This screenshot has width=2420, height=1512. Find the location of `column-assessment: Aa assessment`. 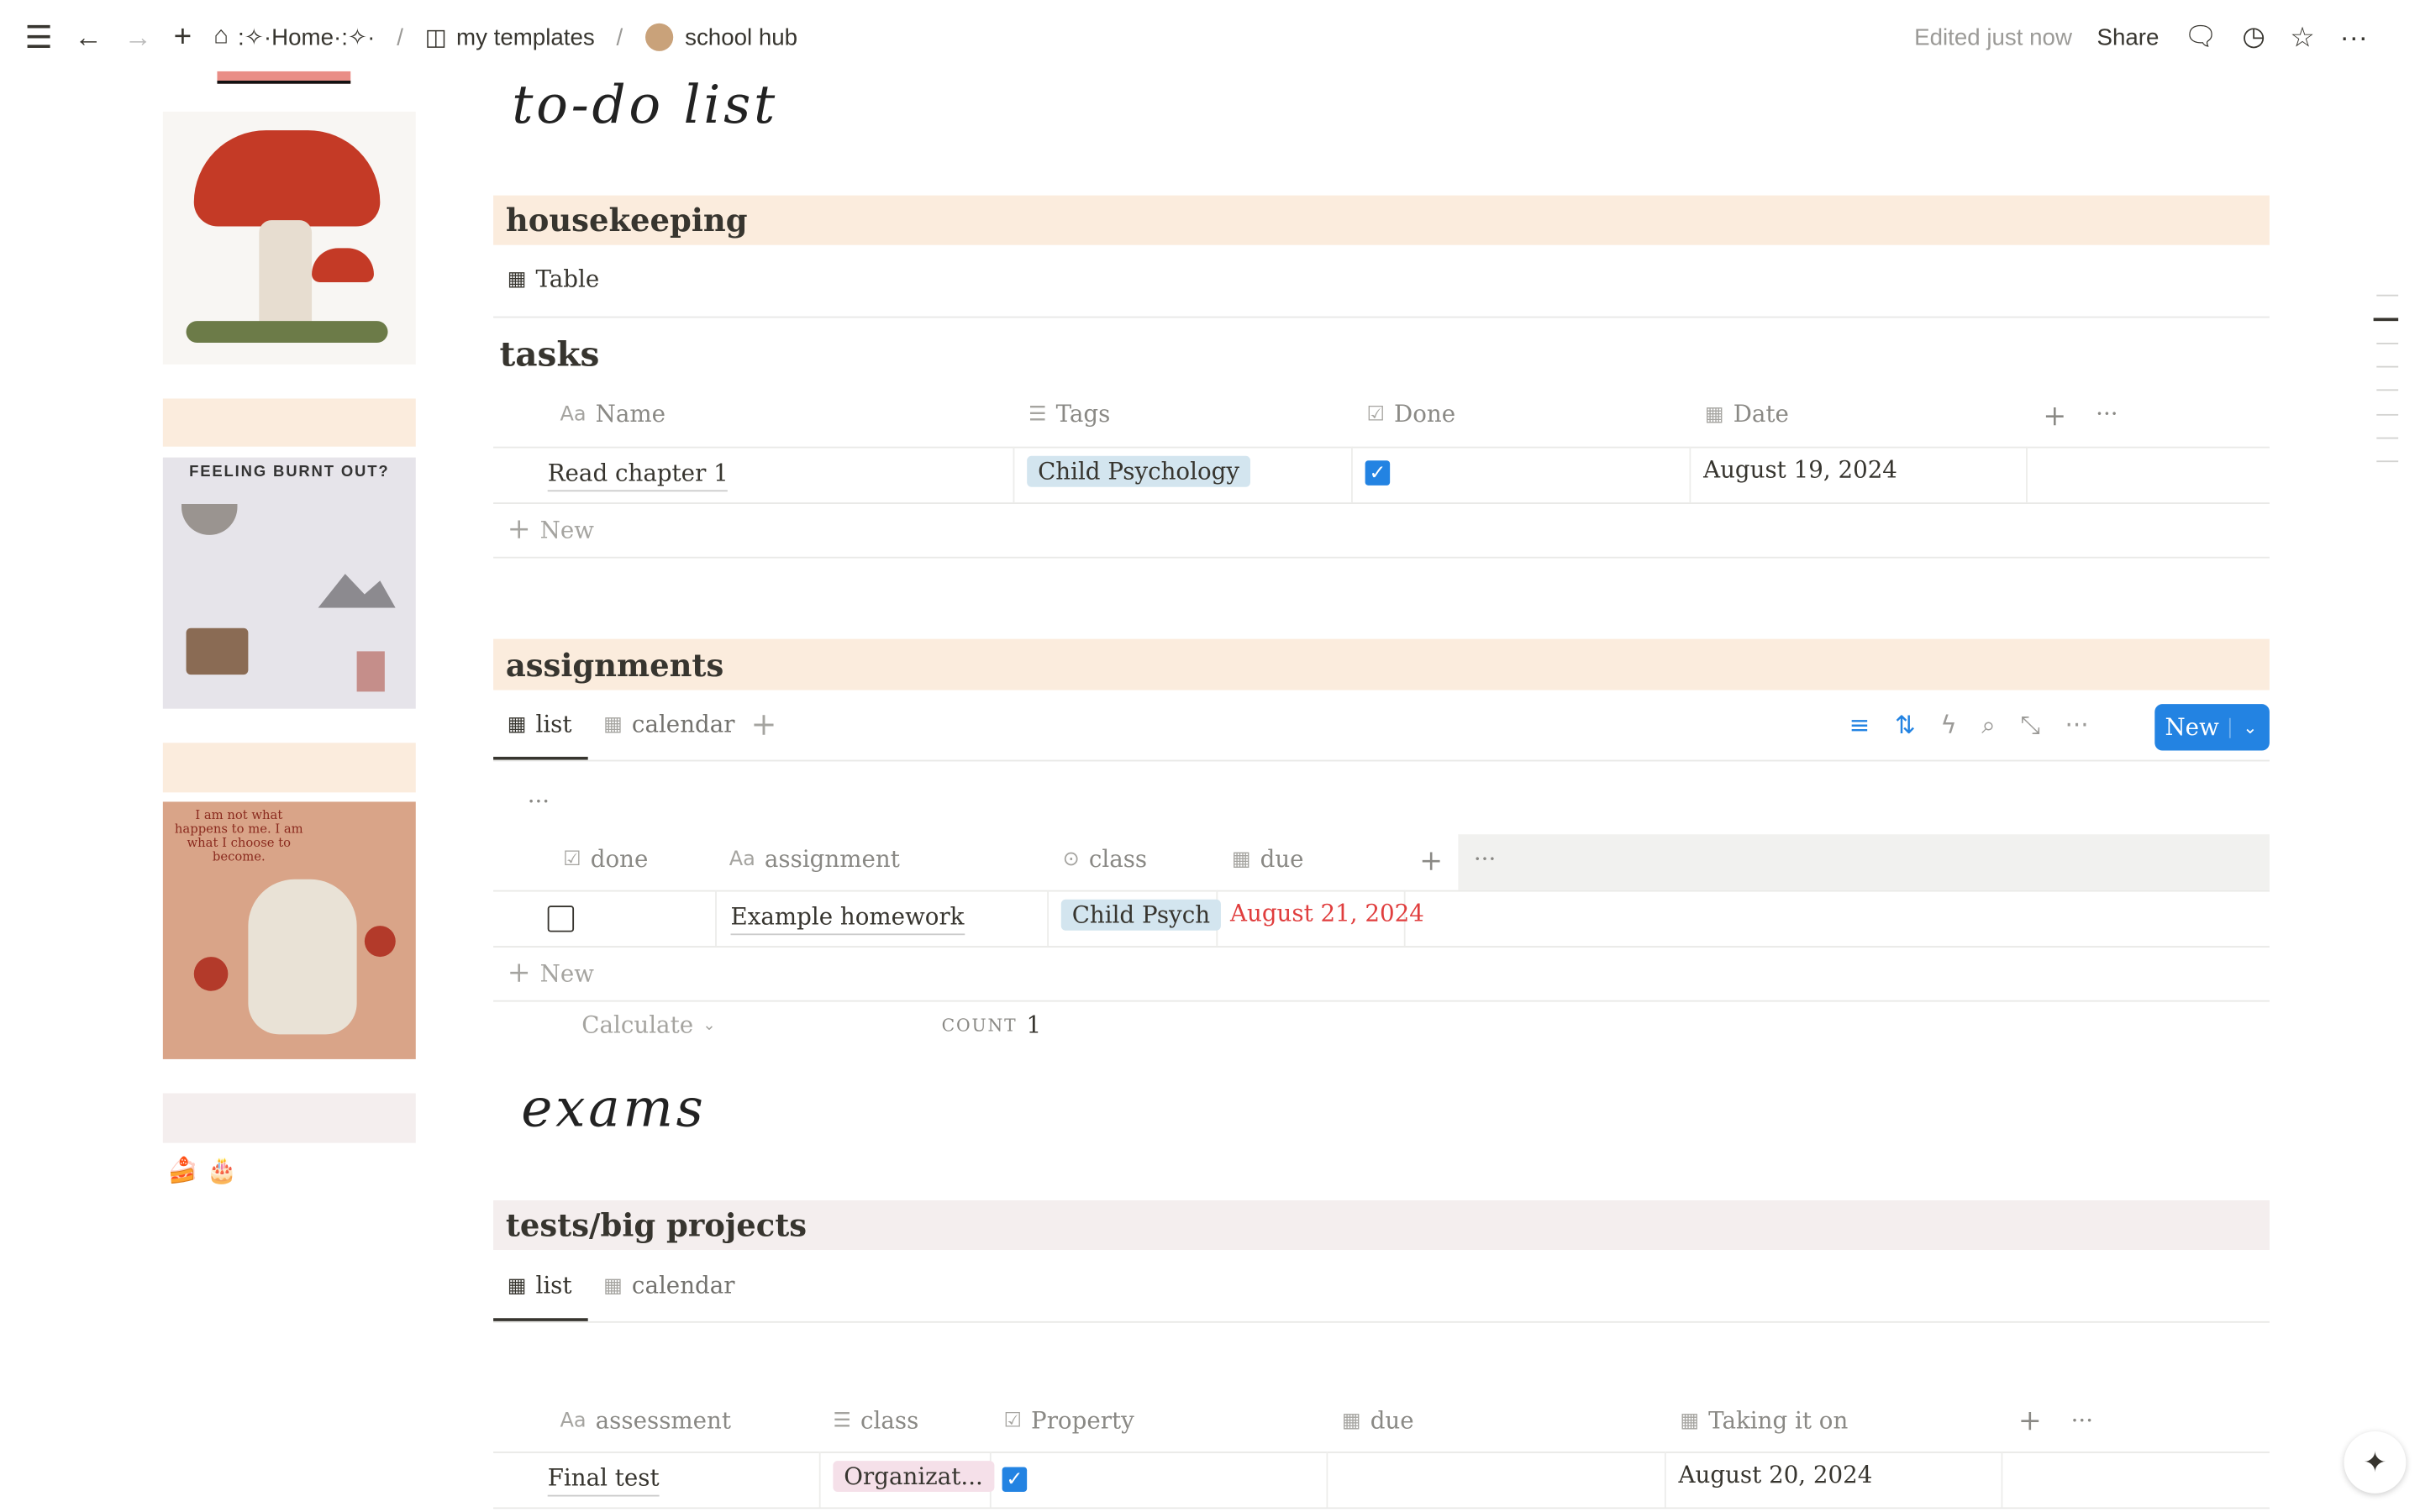

column-assessment: Aa assessment is located at coordinates (645, 1420).